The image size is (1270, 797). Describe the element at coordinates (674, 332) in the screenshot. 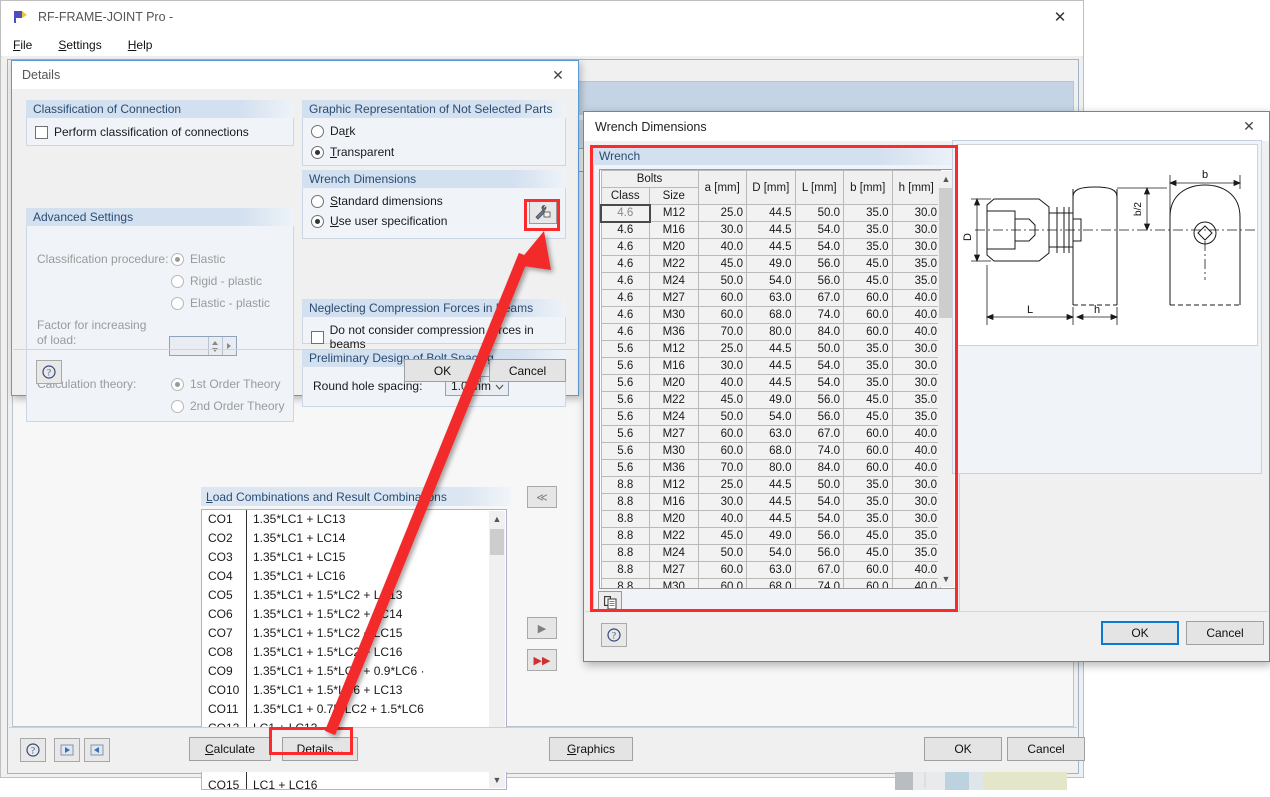

I see `table-cell: M36` at that location.